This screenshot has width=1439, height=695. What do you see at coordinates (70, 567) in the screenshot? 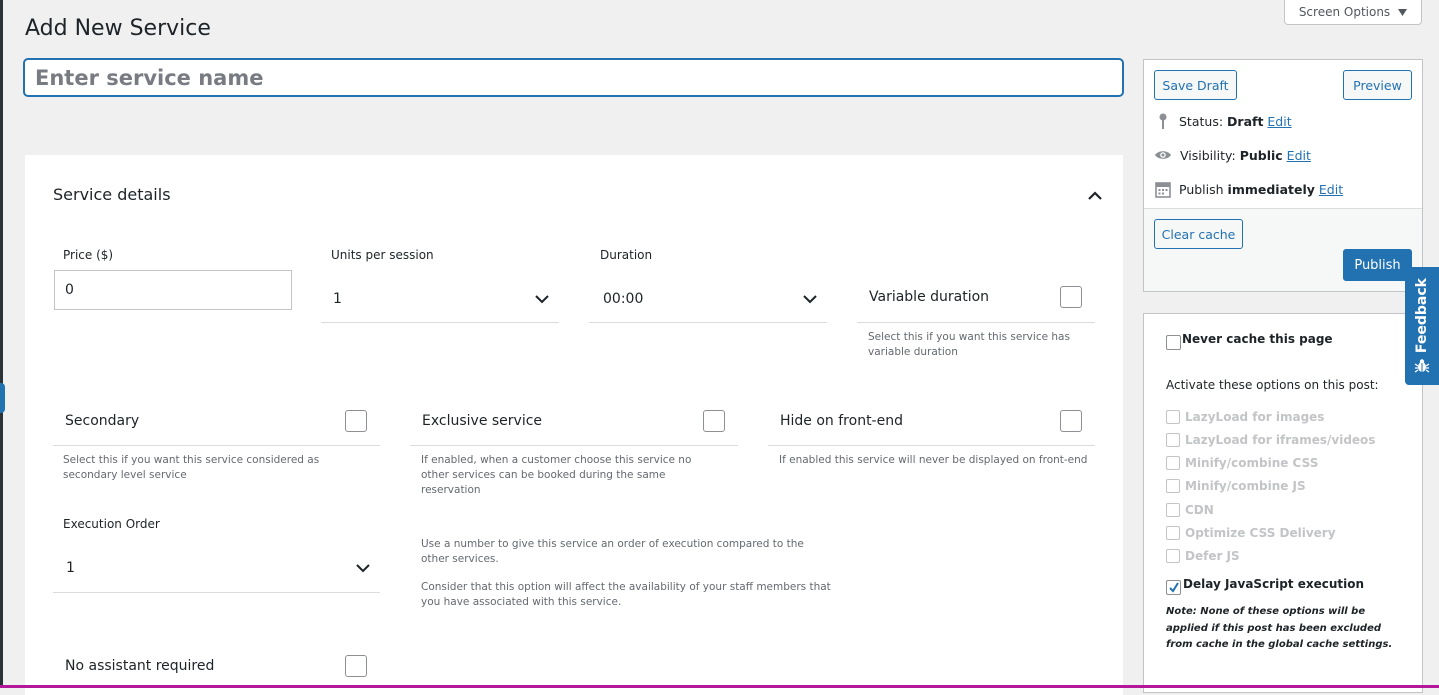
I see `execution-order-value: 1` at bounding box center [70, 567].